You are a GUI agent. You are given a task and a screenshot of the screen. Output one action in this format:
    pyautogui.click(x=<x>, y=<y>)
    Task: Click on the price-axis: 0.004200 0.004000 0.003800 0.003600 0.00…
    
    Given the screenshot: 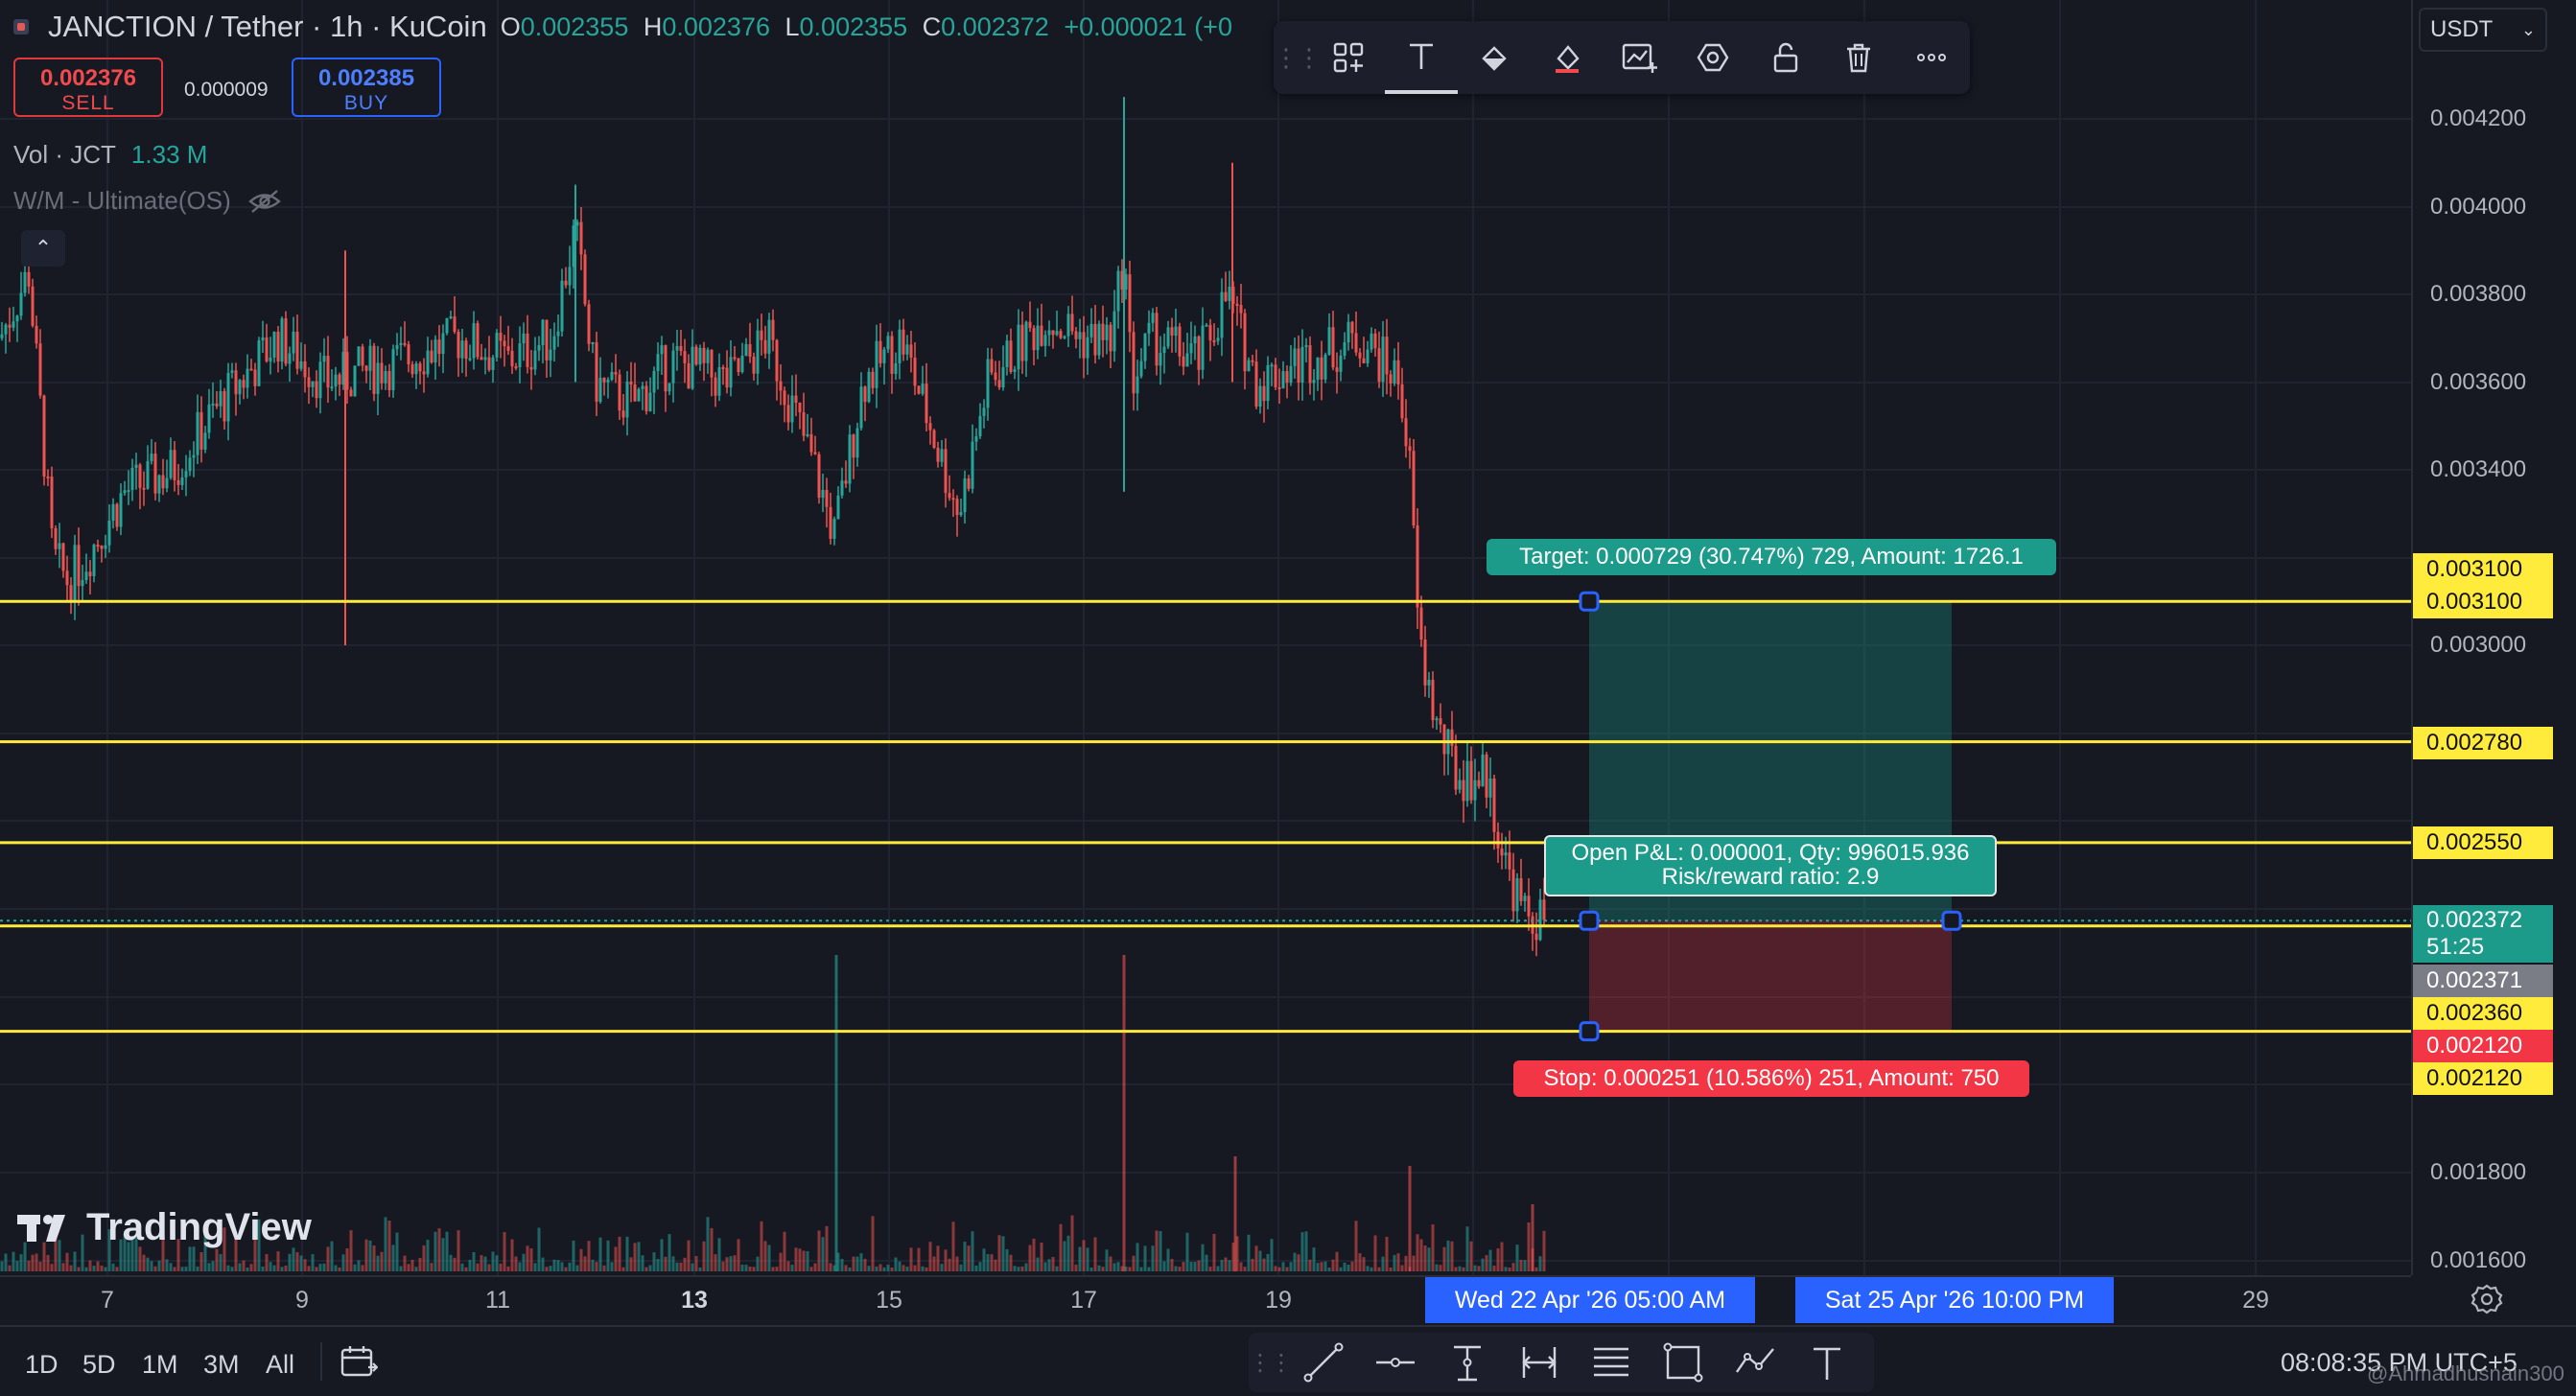 What is the action you would take?
    pyautogui.click(x=2493, y=637)
    